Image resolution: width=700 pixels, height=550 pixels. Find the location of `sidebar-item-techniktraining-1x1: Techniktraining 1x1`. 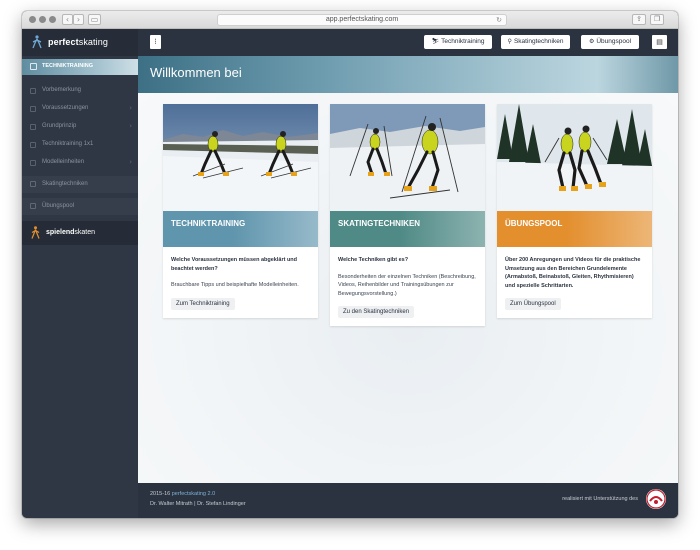

sidebar-item-techniktraining-1x1: Techniktraining 1x1 is located at coordinates (80, 145).